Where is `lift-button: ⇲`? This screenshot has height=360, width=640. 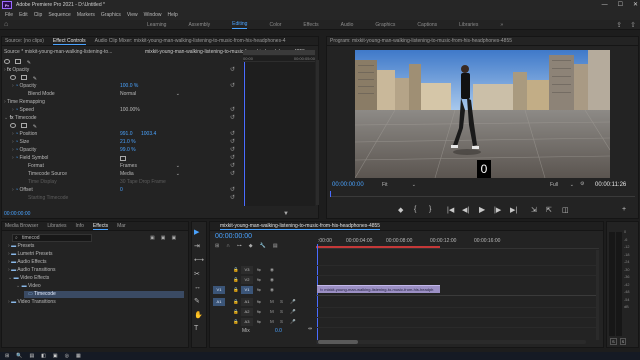
lift-button: ⇲ is located at coordinates (534, 210).